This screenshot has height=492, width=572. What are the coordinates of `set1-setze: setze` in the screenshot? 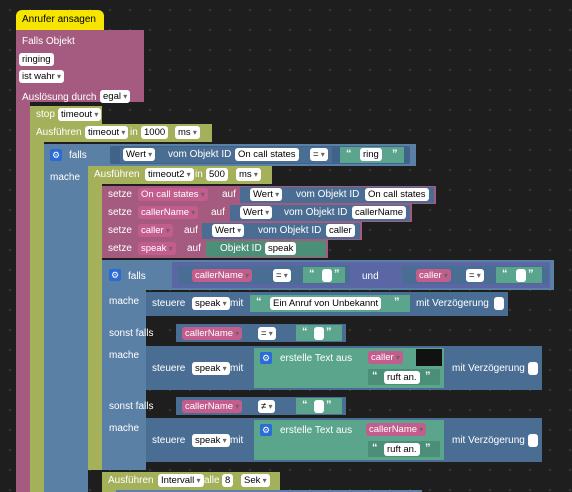 It's located at (120, 194).